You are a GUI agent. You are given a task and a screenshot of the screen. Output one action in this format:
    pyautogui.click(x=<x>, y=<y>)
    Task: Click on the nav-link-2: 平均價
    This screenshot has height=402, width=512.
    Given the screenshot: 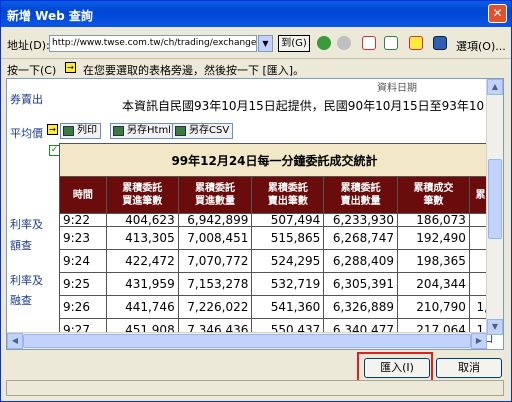 What is the action you would take?
    pyautogui.click(x=26, y=133)
    